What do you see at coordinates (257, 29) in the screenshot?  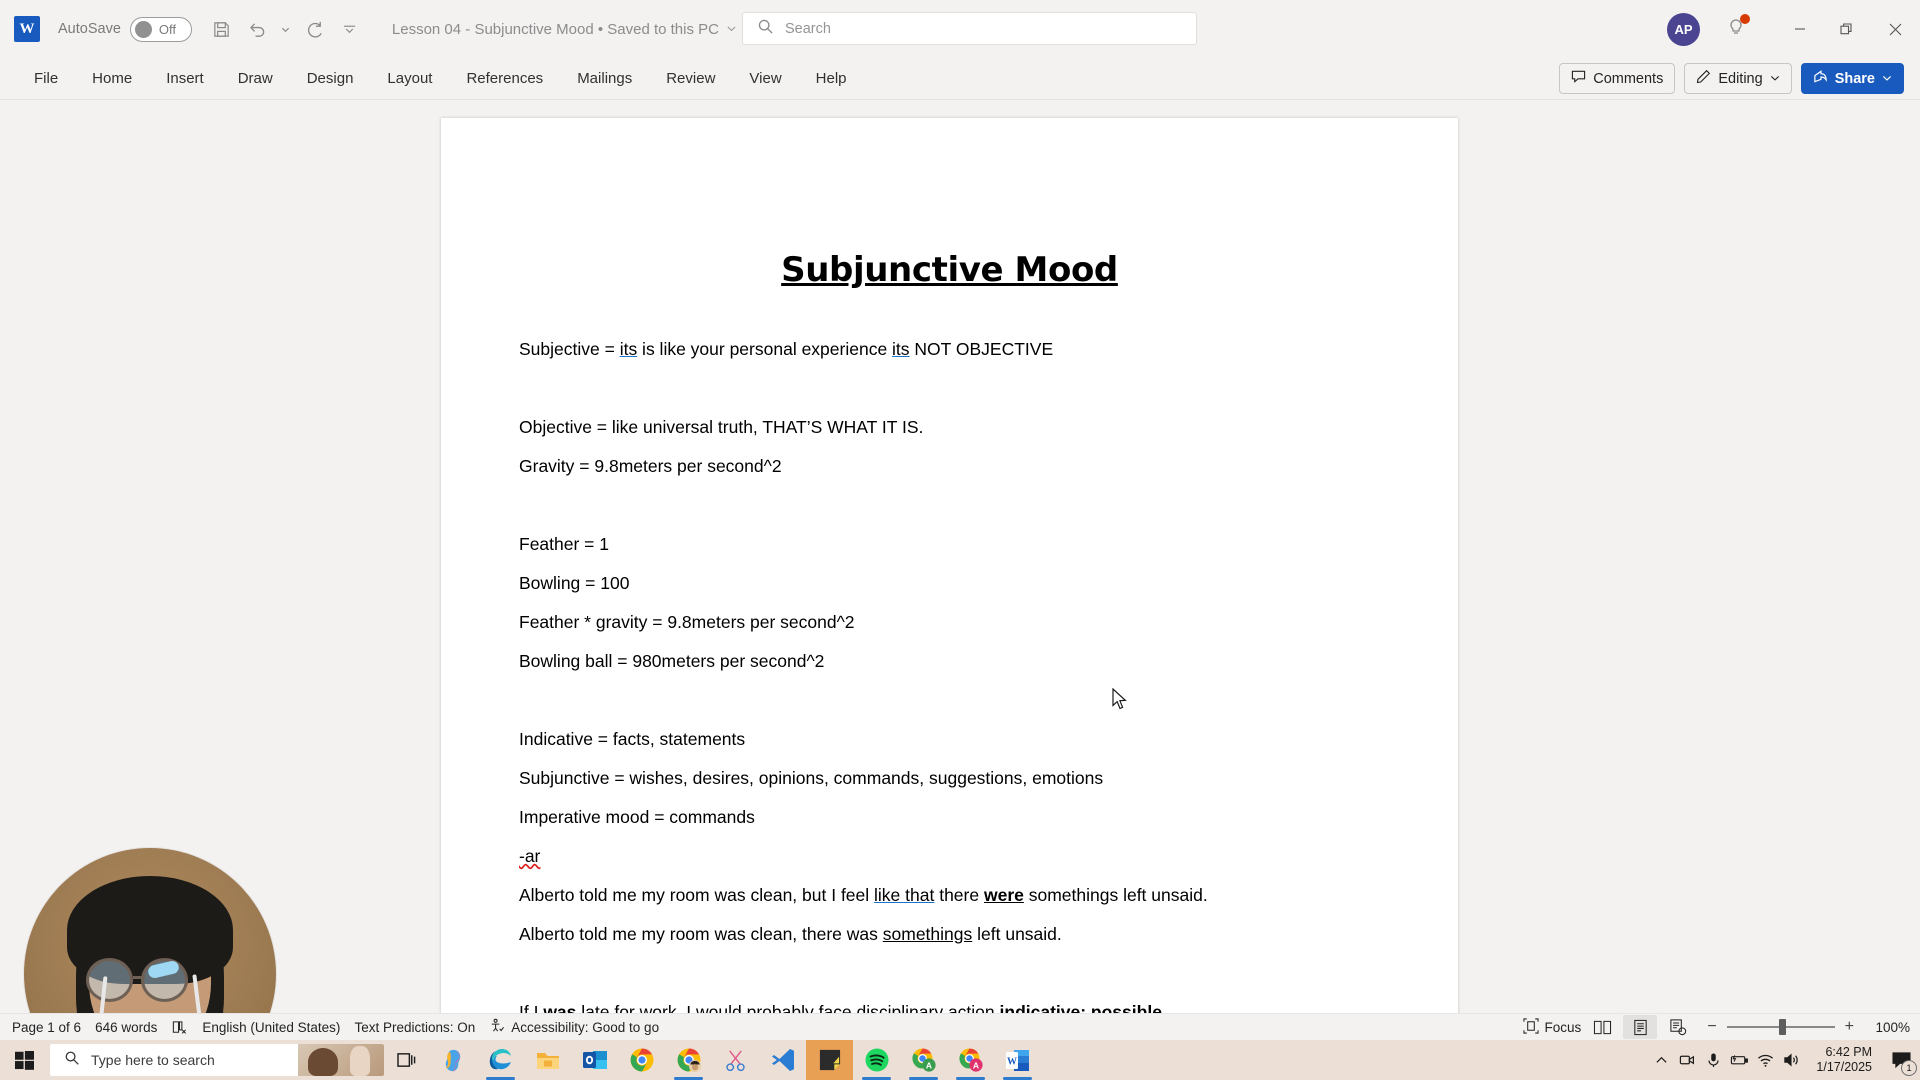 I see `undo-icon` at bounding box center [257, 29].